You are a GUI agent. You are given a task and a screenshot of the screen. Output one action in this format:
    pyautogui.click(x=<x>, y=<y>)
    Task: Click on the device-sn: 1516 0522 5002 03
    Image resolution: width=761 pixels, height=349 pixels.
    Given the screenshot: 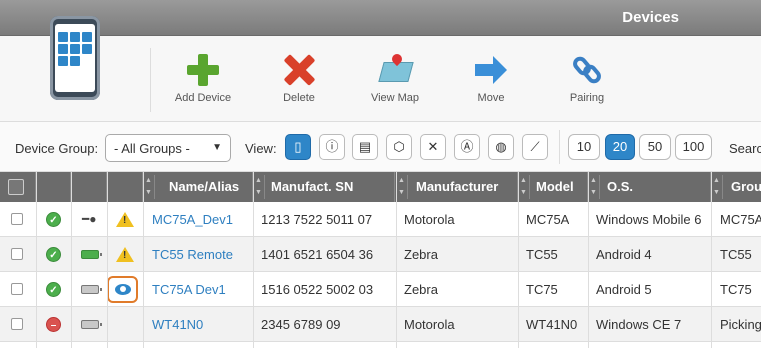 What is the action you would take?
    pyautogui.click(x=317, y=289)
    